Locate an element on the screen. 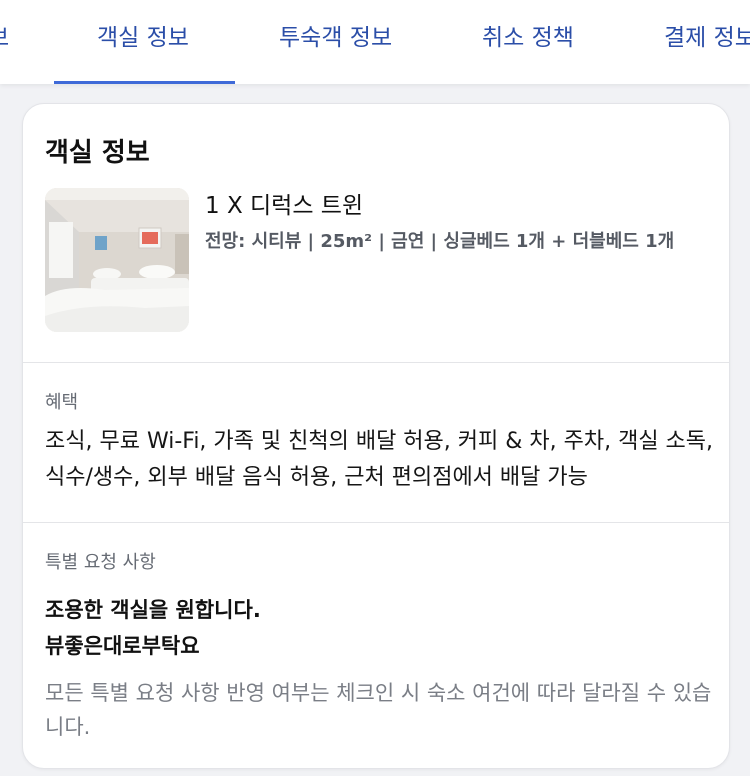 This screenshot has height=776, width=750. benefits-label: 혜택 is located at coordinates (62, 402).